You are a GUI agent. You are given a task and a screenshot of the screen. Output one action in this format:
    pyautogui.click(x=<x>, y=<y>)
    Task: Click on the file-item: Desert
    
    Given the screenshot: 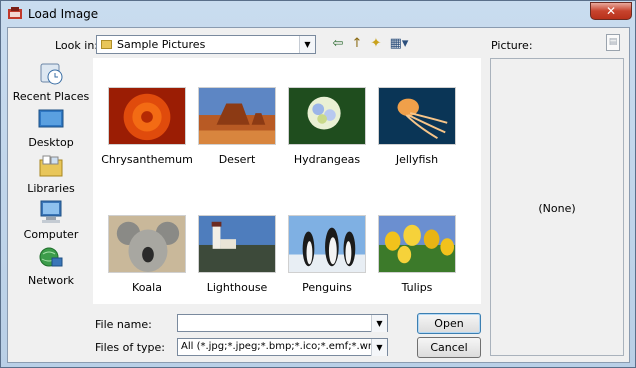 What is the action you would take?
    pyautogui.click(x=235, y=137)
    